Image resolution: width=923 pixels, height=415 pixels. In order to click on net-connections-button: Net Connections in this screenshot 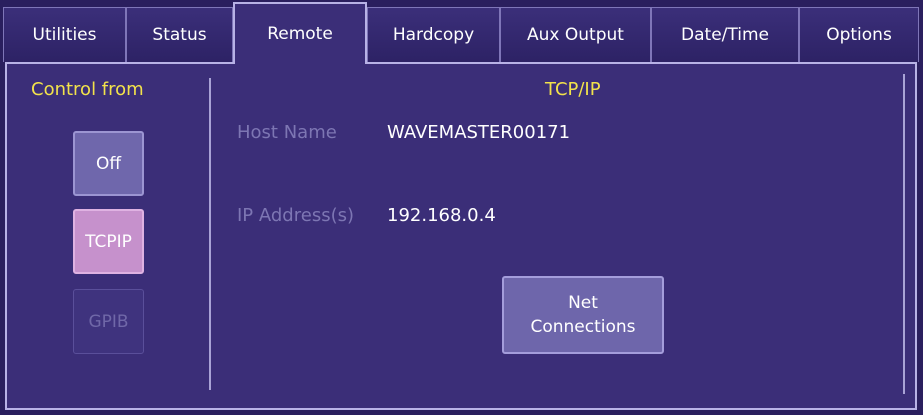, I will do `click(583, 315)`.